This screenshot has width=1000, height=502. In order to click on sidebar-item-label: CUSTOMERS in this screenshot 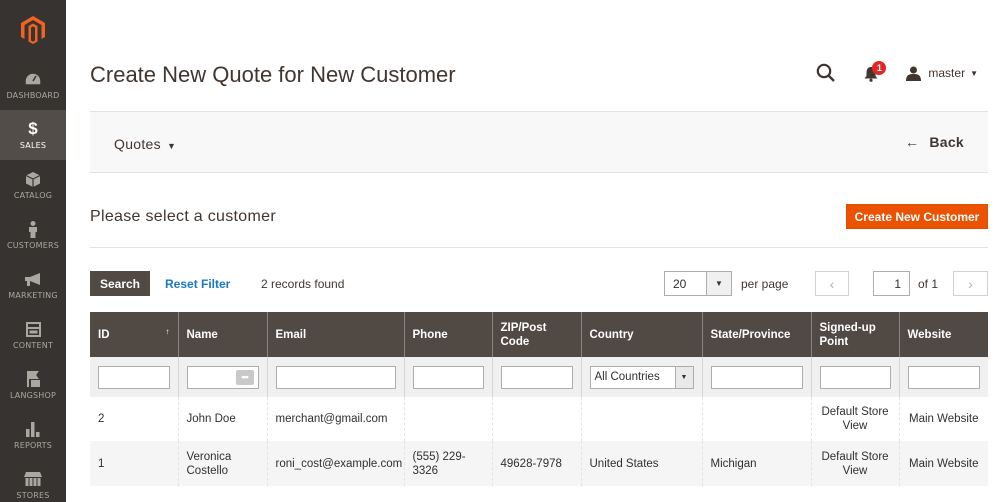, I will do `click(33, 245)`.